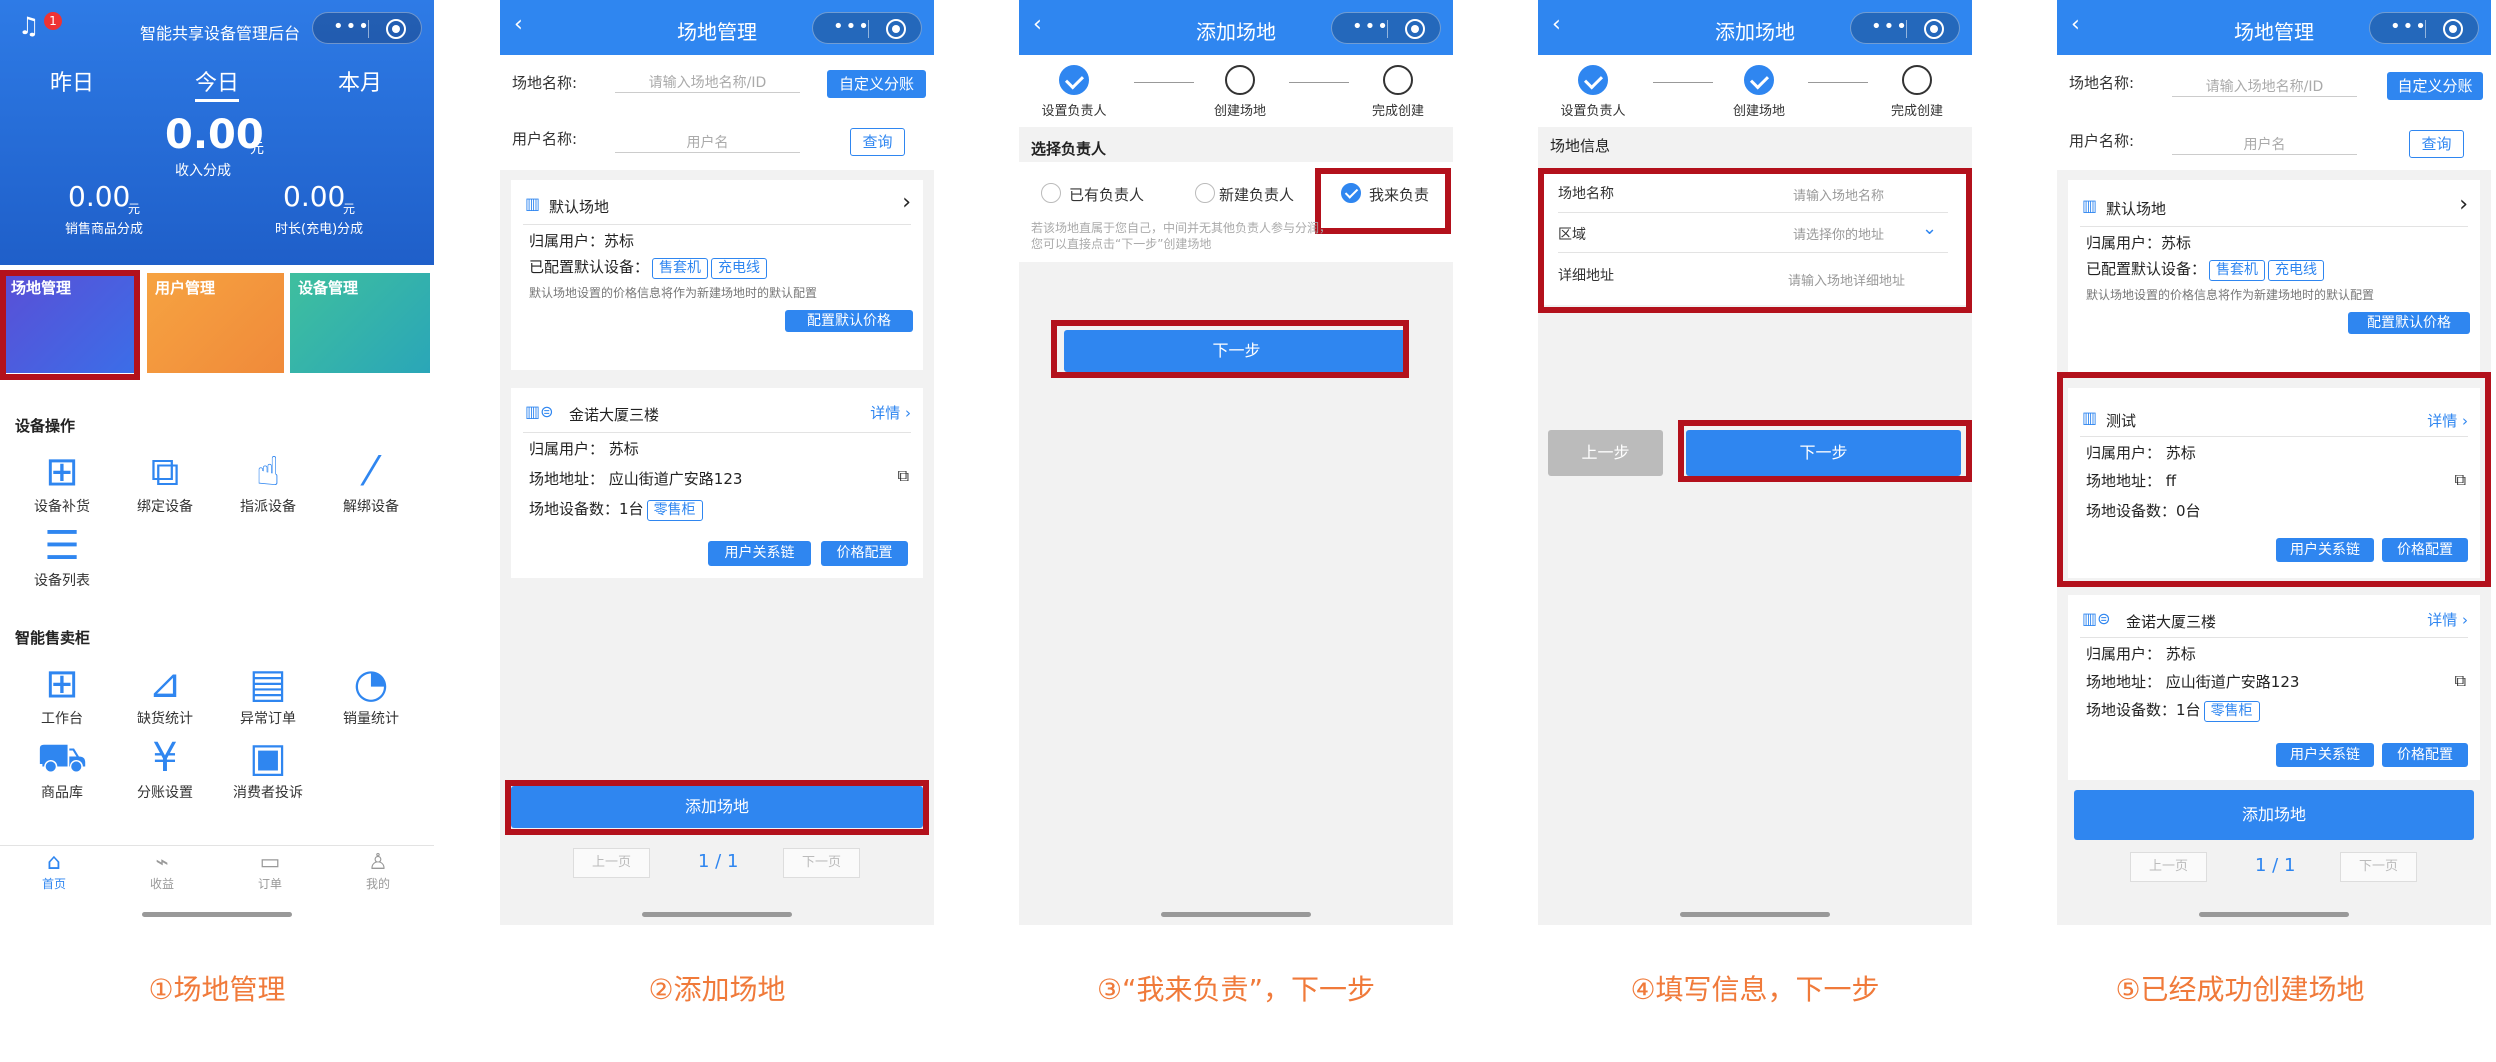 This screenshot has height=1062, width=2496. I want to click on header: ‹ 添加场地 •••, so click(1236, 27).